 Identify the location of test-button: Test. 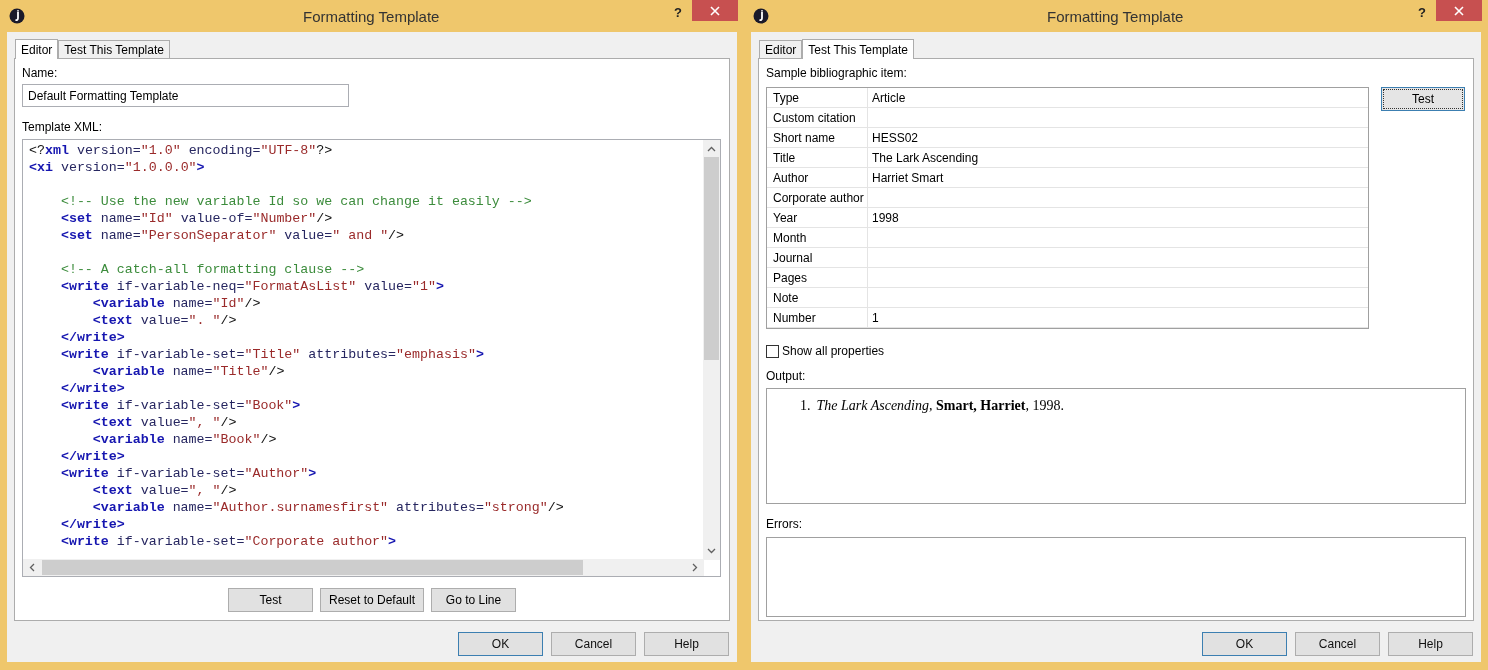
(1423, 99).